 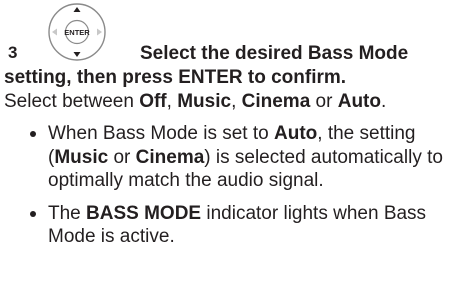 I want to click on step-heading-line2: setting, then press ENTER to confirm., so click(x=175, y=77).